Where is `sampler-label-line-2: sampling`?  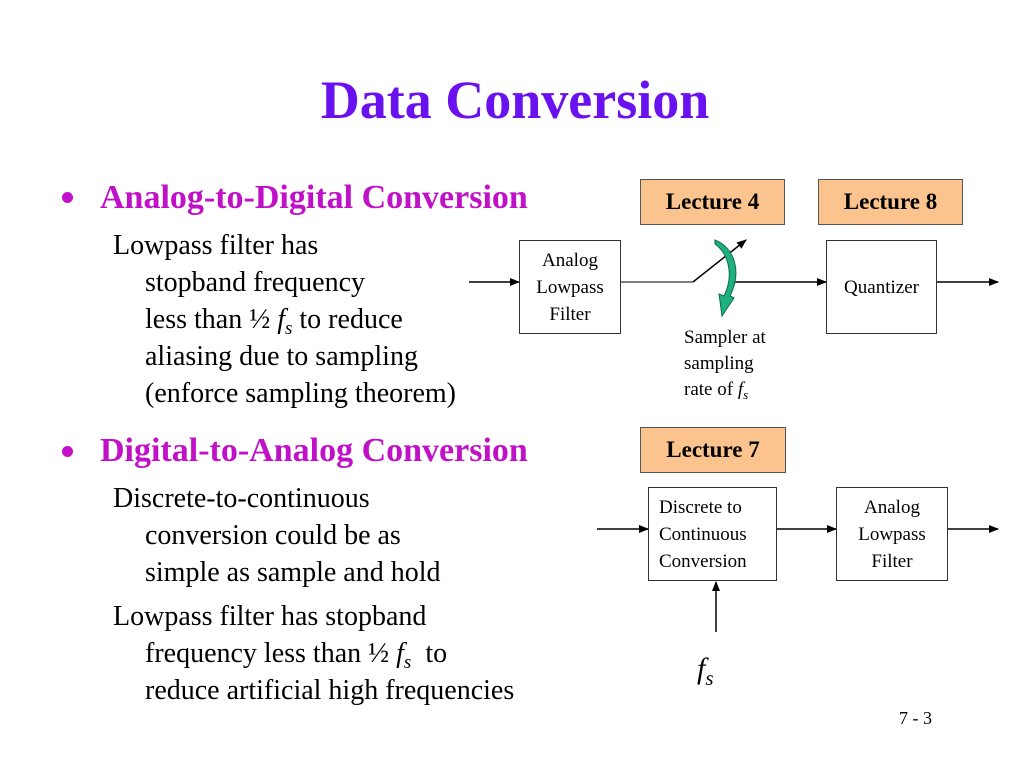
sampler-label-line-2: sampling is located at coordinates (719, 363).